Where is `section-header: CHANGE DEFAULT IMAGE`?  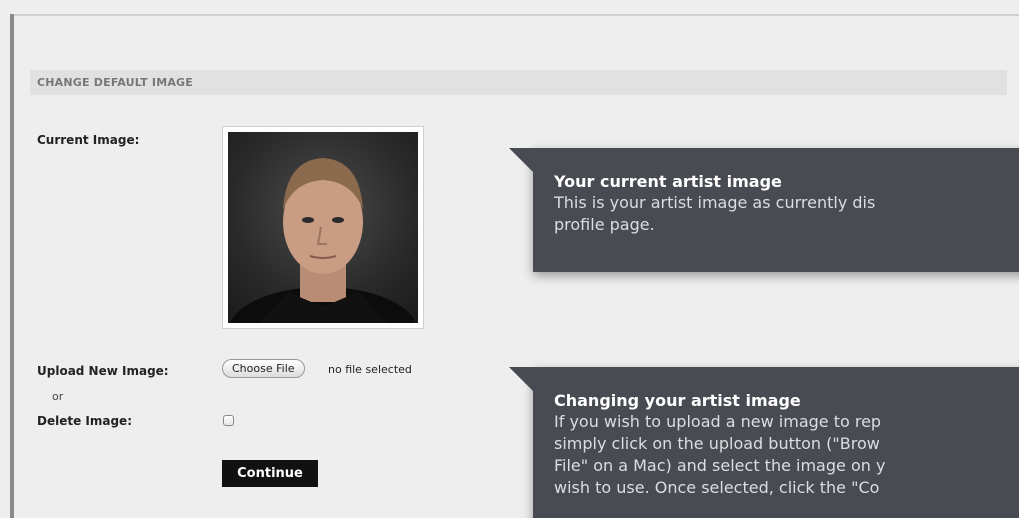 section-header: CHANGE DEFAULT IMAGE is located at coordinates (518, 82).